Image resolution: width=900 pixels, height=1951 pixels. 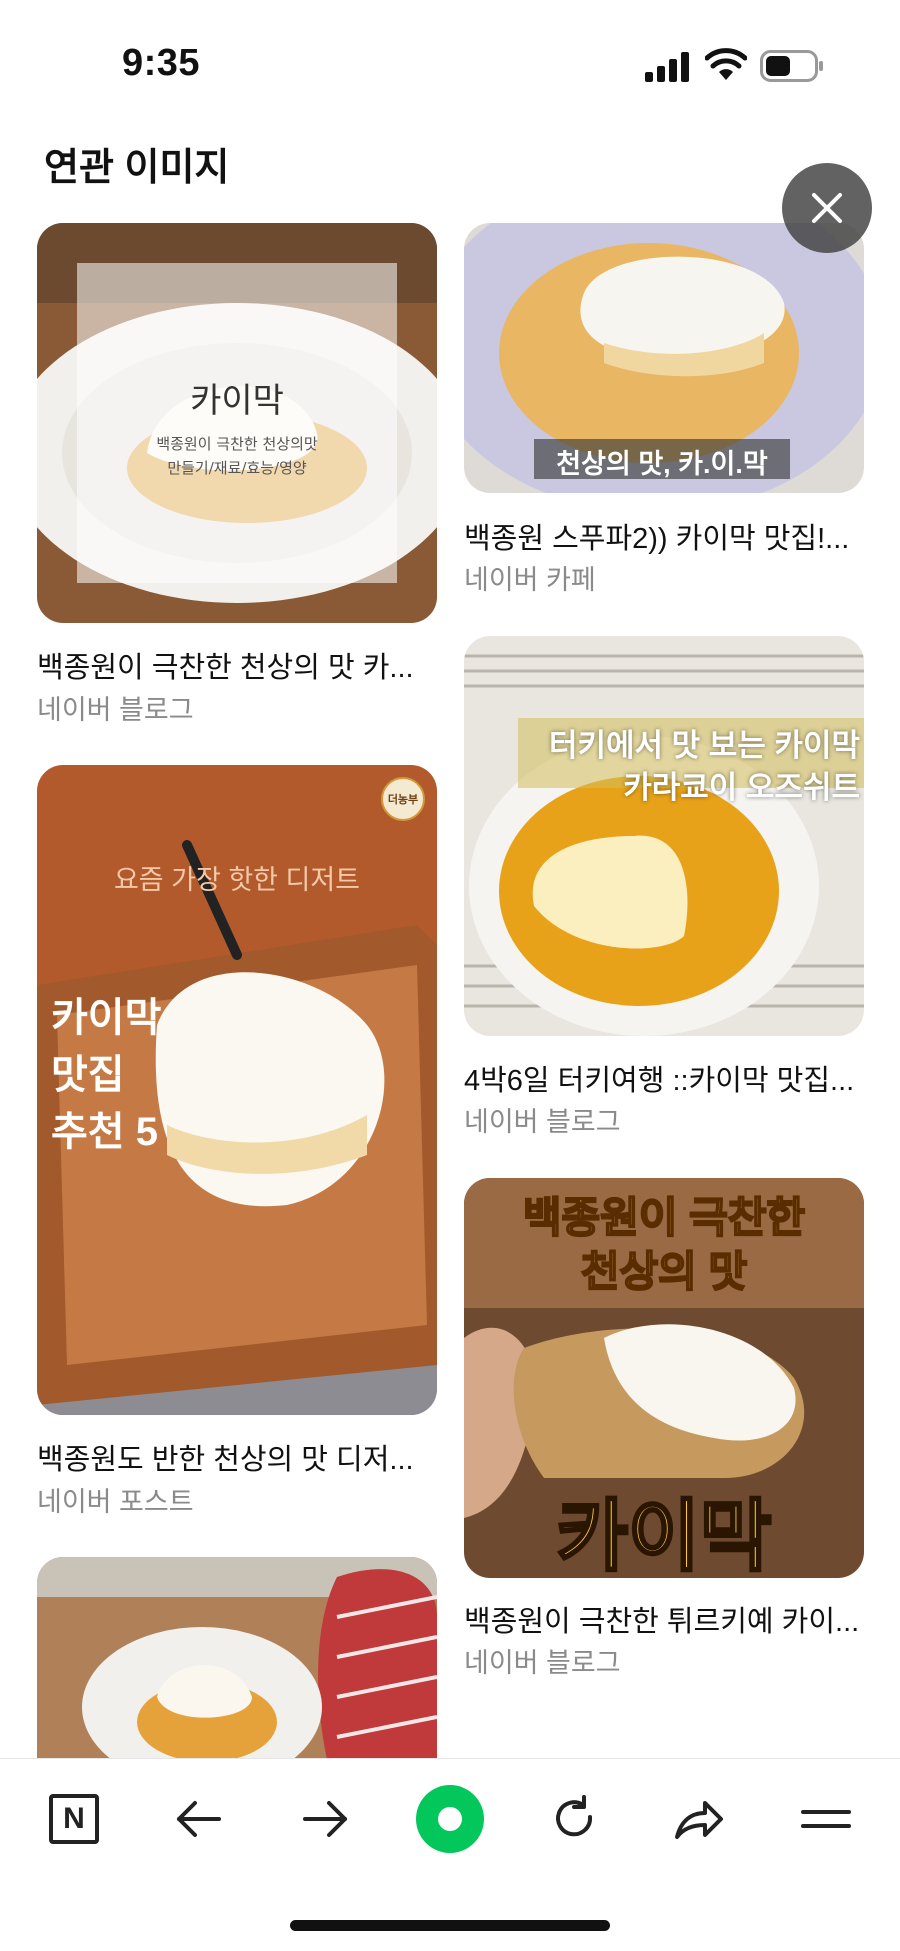 I want to click on close-button, so click(x=827, y=208).